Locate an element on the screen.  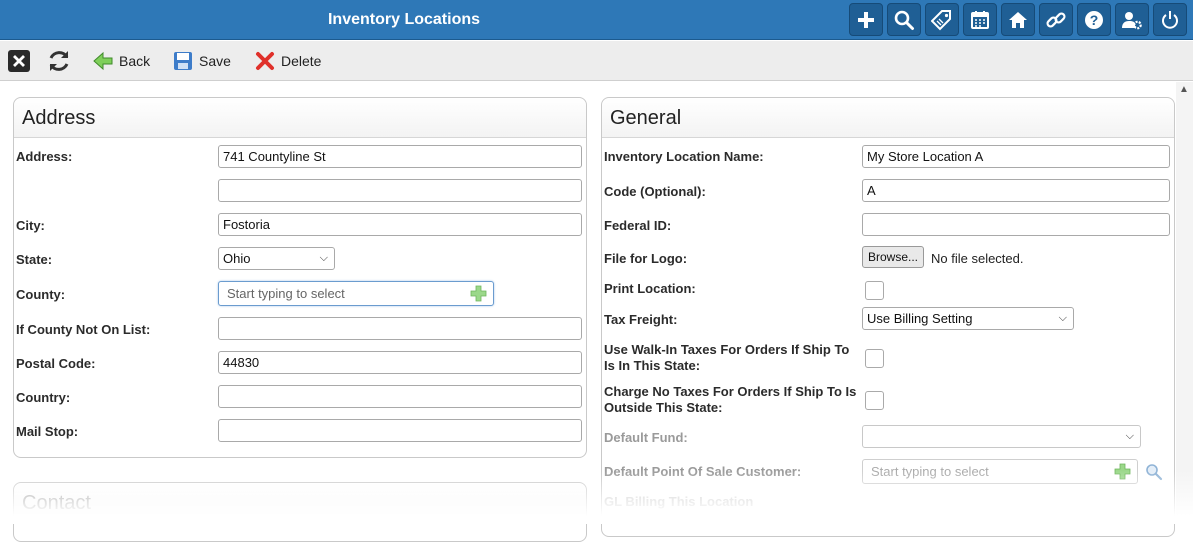
help-button: ? is located at coordinates (1094, 19).